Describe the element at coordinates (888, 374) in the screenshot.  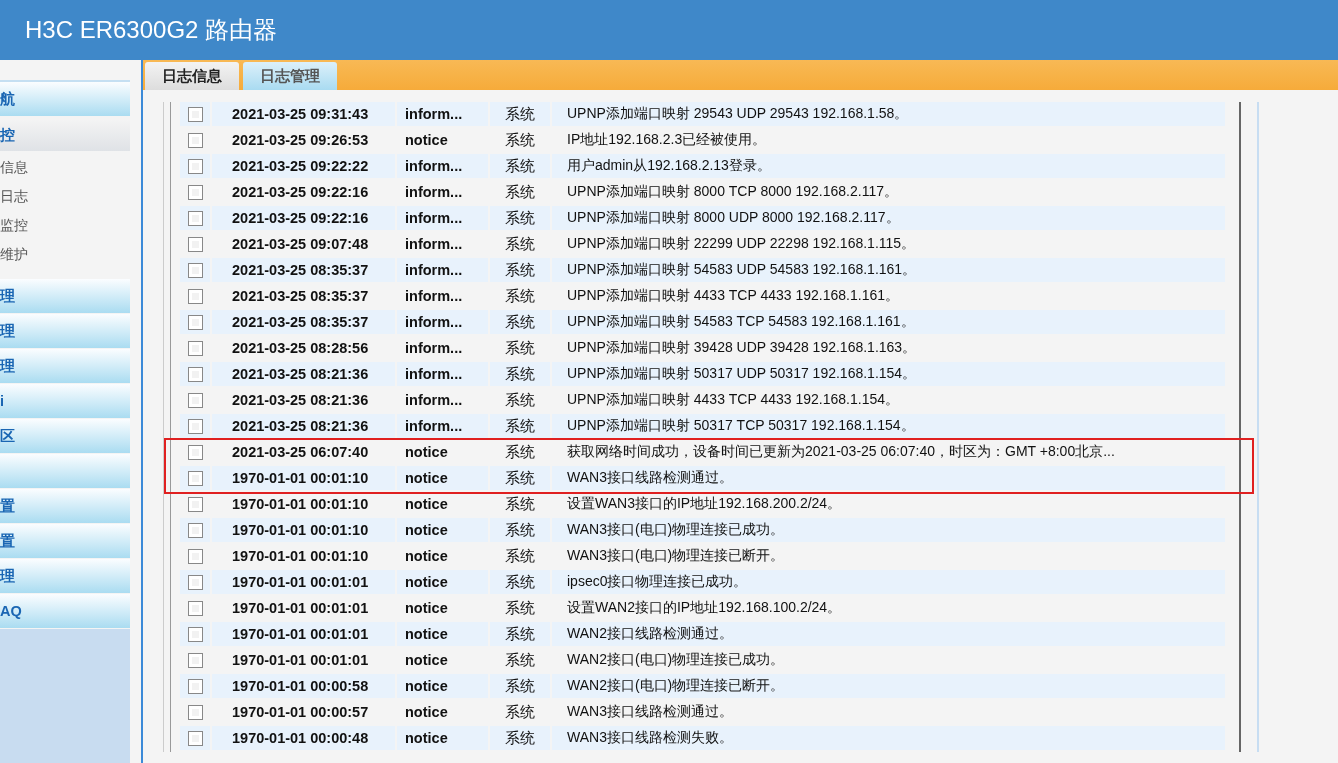
I see `message-cell: UPNP添加端口映射 50317 UDP 50317 192.168.1.154。` at that location.